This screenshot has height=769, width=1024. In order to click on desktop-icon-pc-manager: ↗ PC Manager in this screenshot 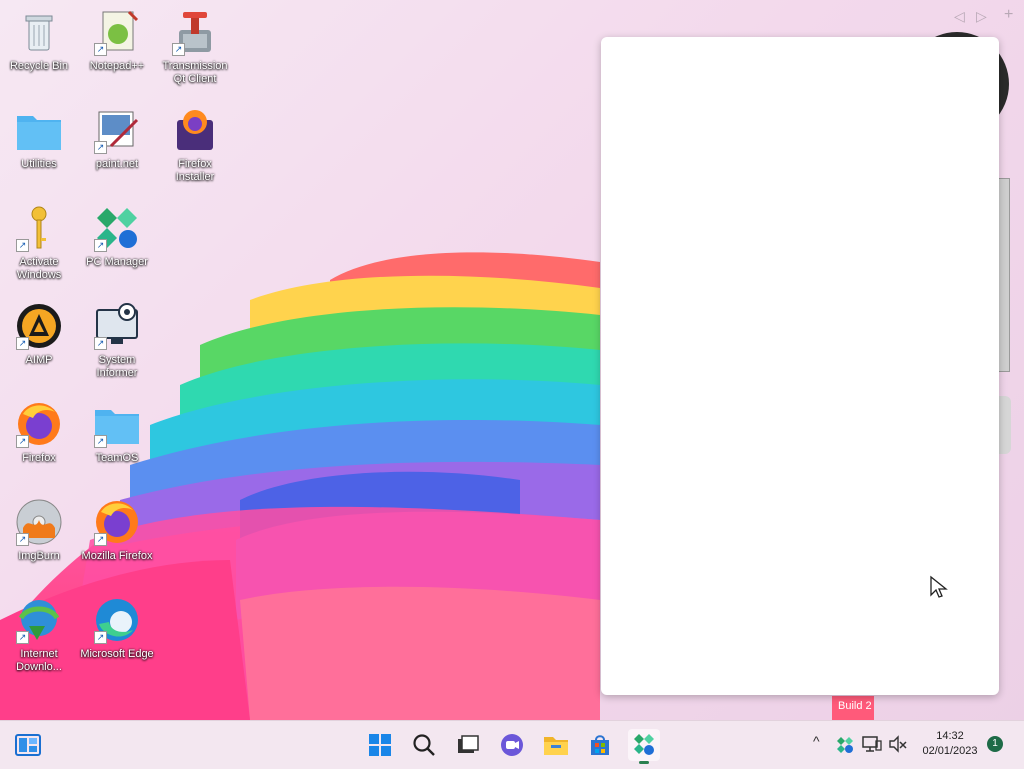, I will do `click(117, 236)`.